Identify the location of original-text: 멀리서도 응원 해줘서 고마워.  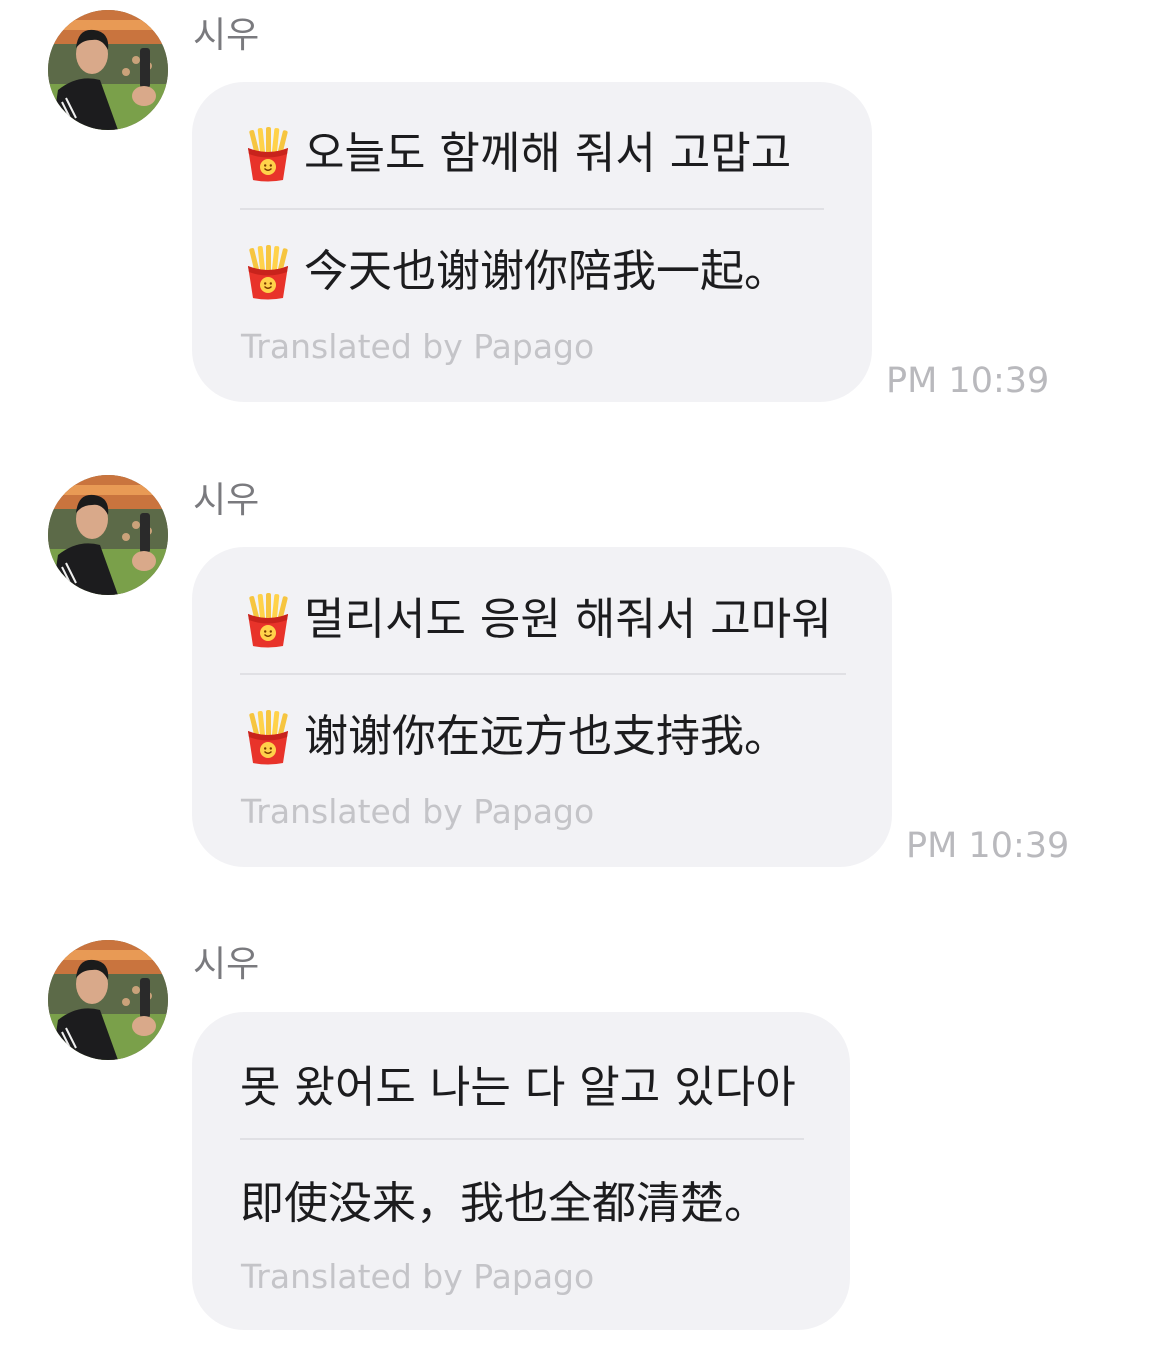
(536, 620).